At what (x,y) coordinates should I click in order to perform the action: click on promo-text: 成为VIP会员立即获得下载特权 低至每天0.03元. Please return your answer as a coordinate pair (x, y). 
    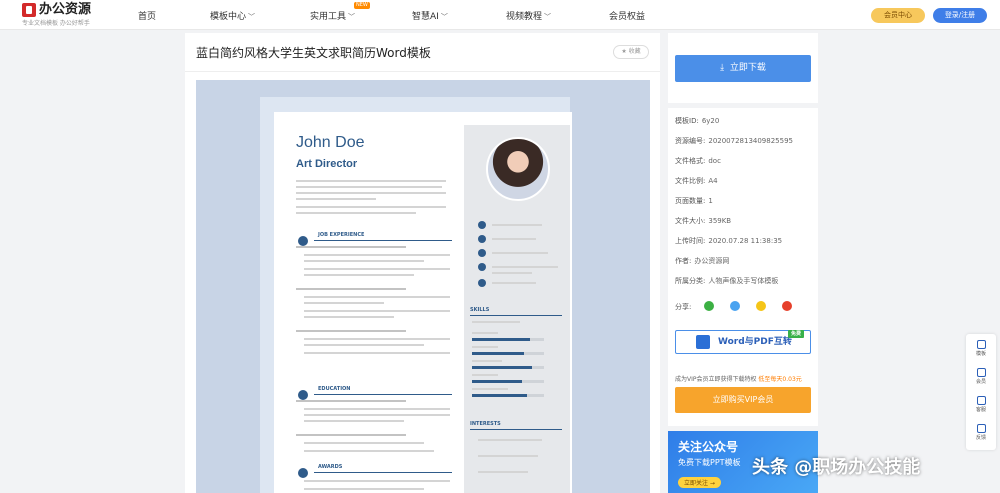
    Looking at the image, I should click on (738, 379).